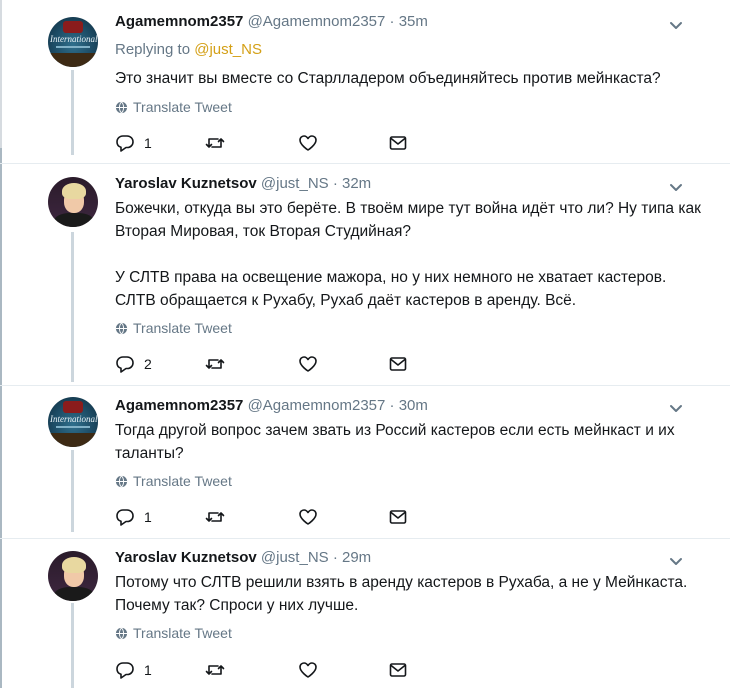  I want to click on timestamp: 29m, so click(356, 557).